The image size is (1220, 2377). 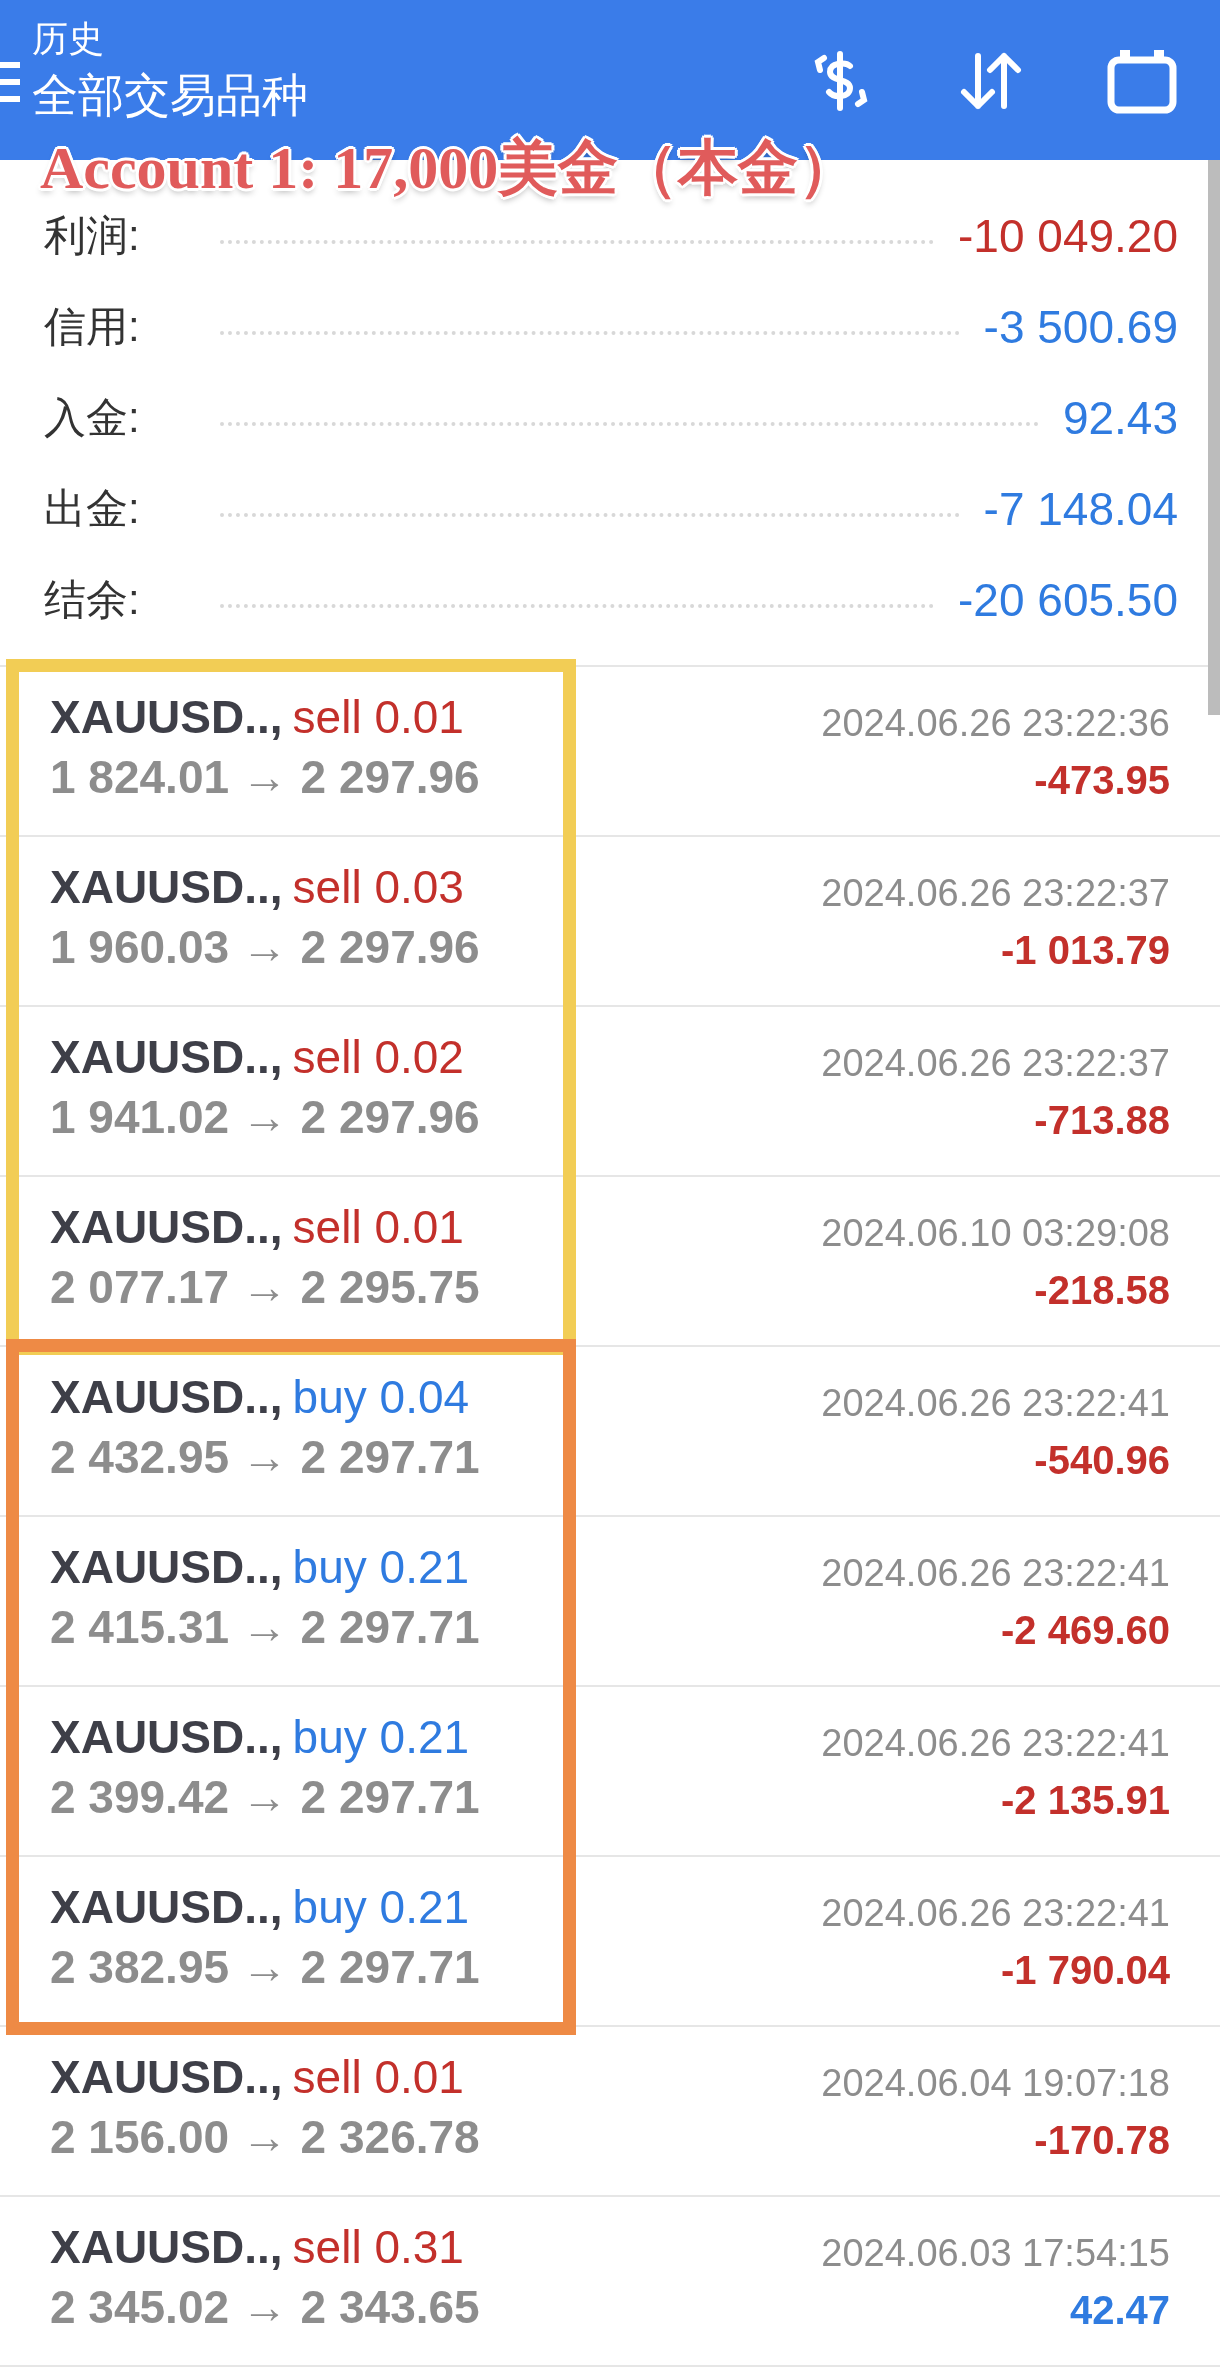 What do you see at coordinates (1085, 1630) in the screenshot?
I see `trade-profit: -2 469.60` at bounding box center [1085, 1630].